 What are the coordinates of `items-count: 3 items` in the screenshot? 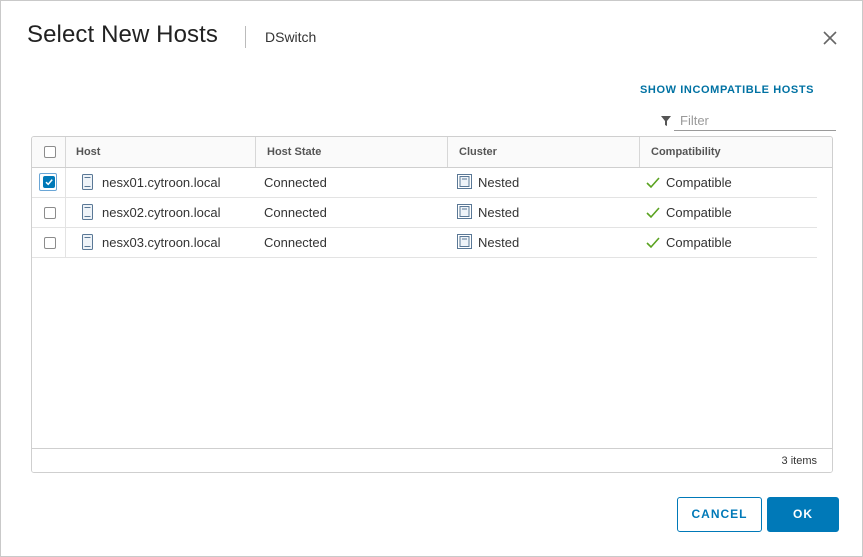 It's located at (799, 461).